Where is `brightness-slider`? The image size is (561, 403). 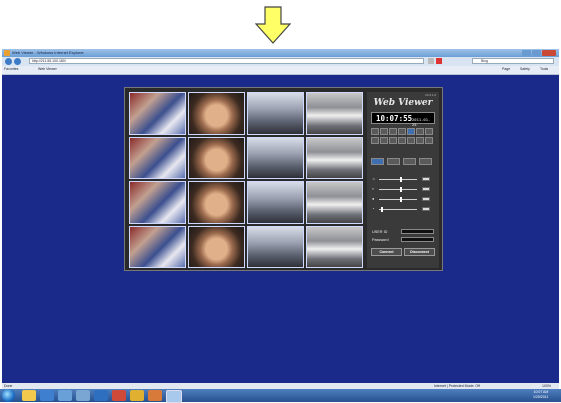
brightness-slider is located at coordinates (398, 179).